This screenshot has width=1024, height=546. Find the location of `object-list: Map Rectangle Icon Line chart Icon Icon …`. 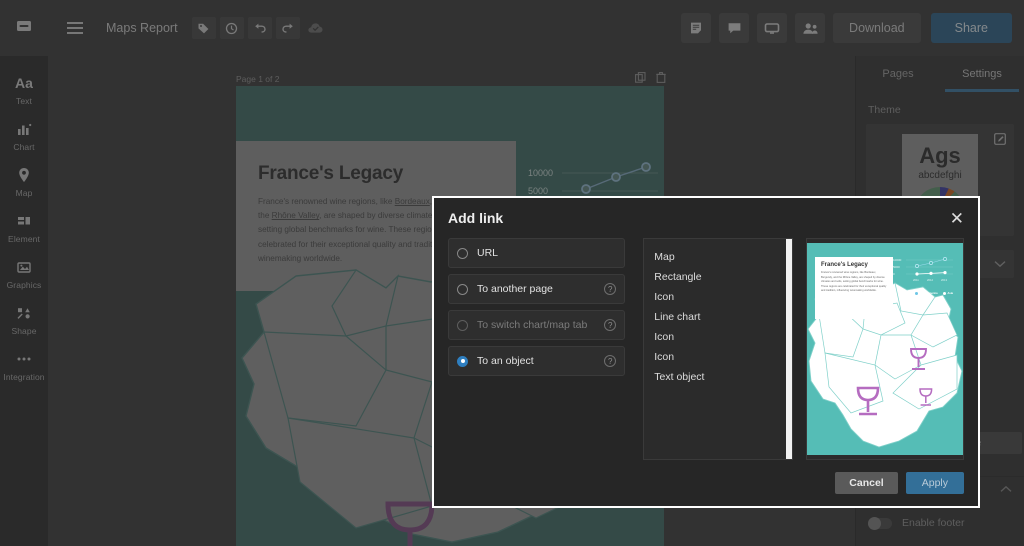

object-list: Map Rectangle Icon Line chart Icon Icon … is located at coordinates (718, 349).